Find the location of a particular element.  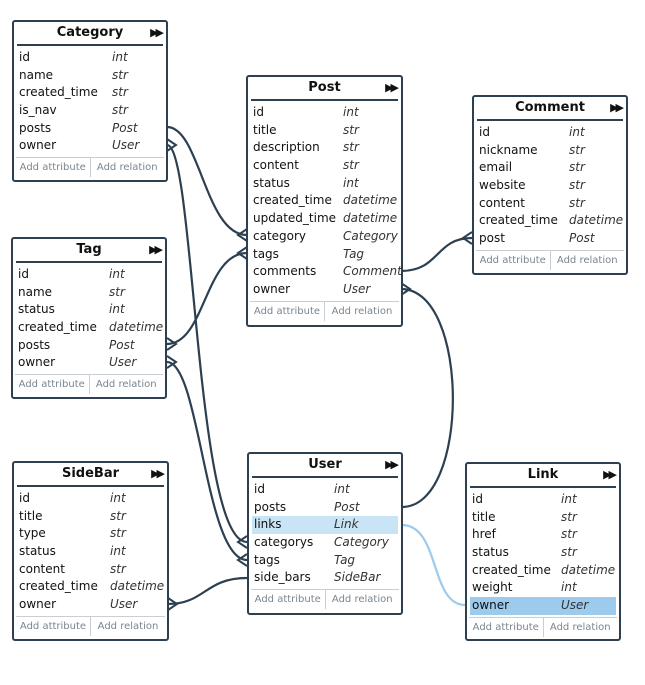

relation-user-links is located at coordinates (433, 565).